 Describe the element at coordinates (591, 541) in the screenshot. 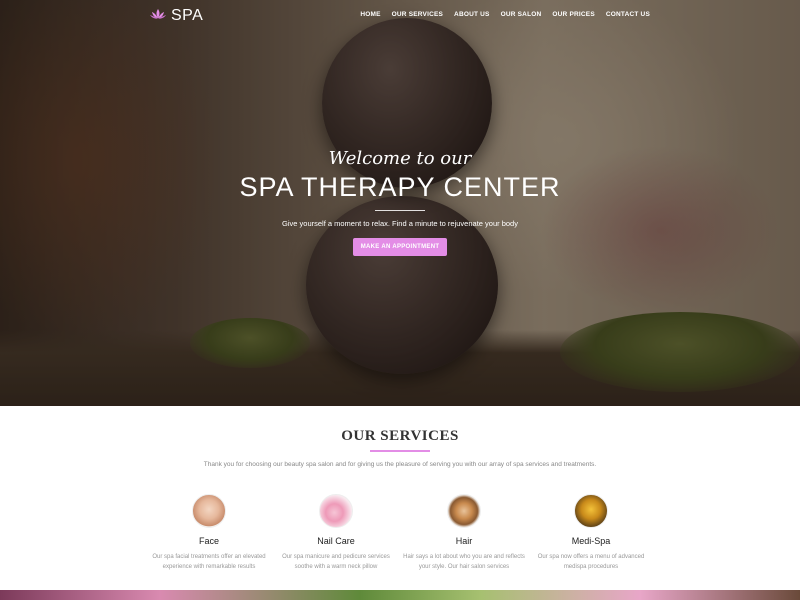

I see `service-name: Medi-Spa` at that location.